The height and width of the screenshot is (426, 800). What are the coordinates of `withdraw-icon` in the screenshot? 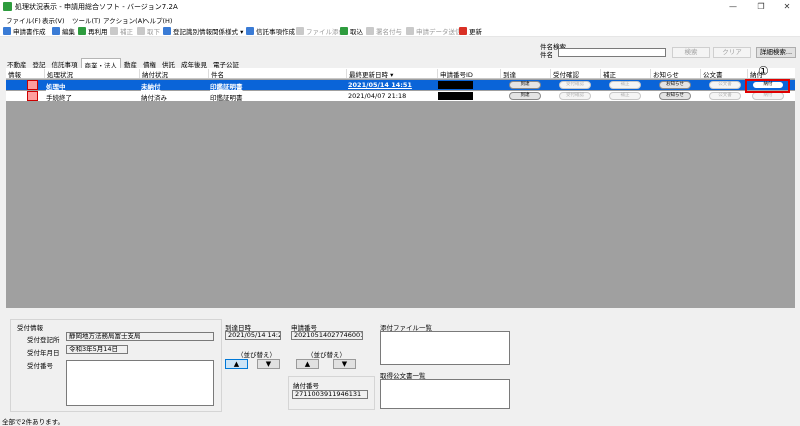 It's located at (141, 30).